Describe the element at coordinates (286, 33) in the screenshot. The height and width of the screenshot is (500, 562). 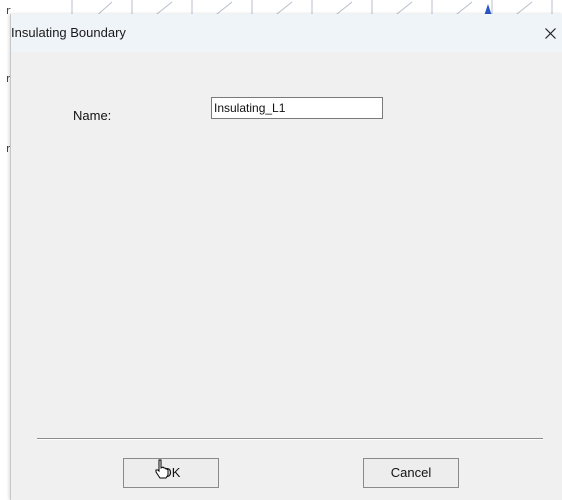
I see `dialog-title-bar: Insulating Boundary` at that location.